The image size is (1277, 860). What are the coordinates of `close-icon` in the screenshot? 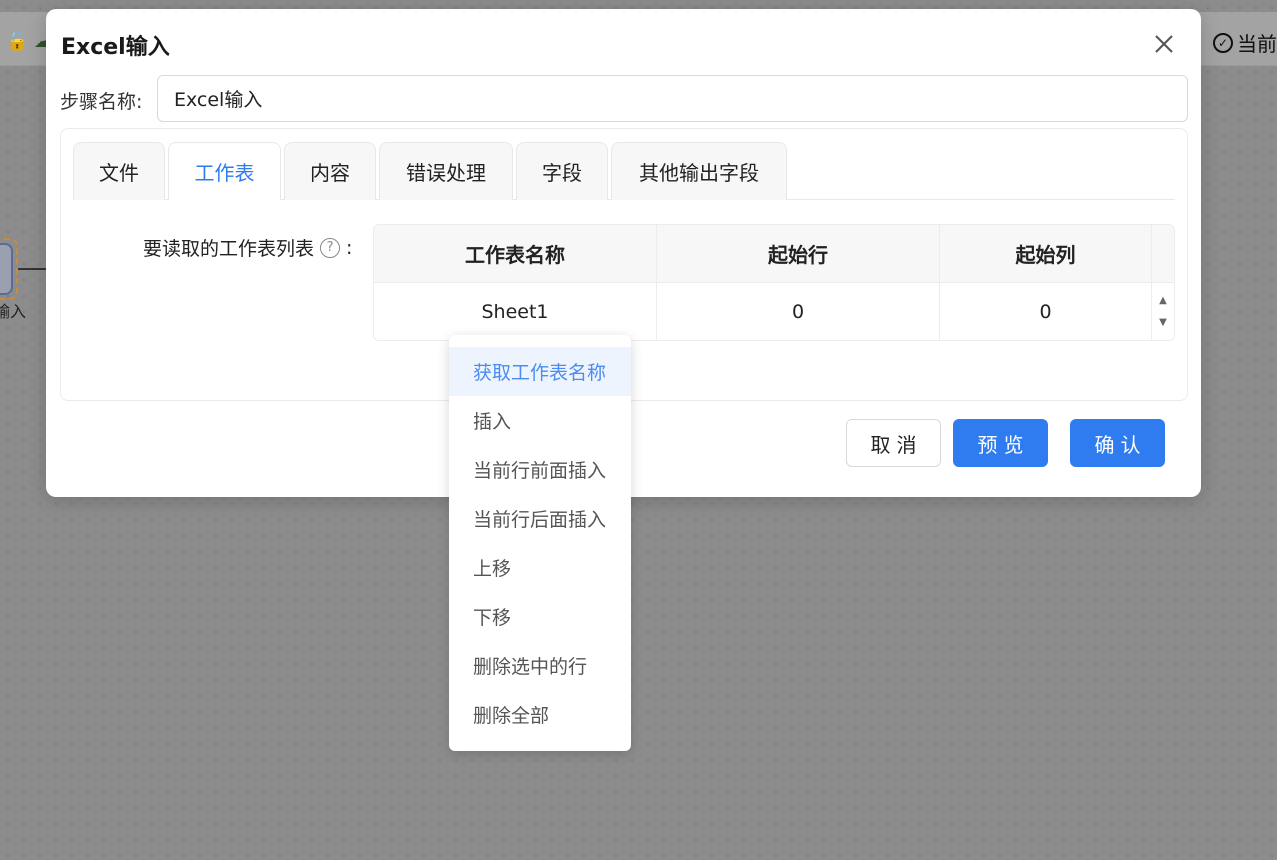 It's located at (1164, 44).